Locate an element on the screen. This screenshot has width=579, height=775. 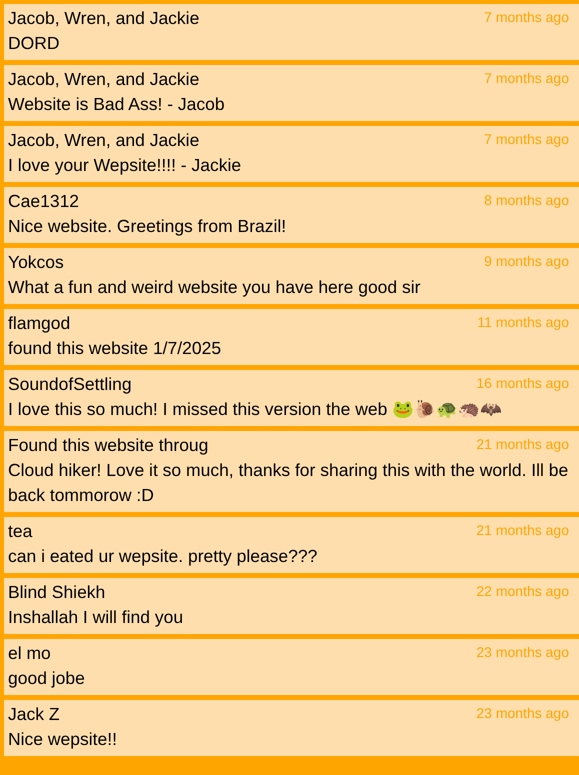
comment-author: SoundofSettling is located at coordinates (70, 384).